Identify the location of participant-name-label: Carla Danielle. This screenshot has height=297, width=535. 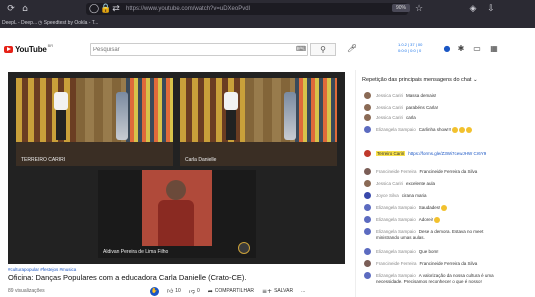
(201, 160).